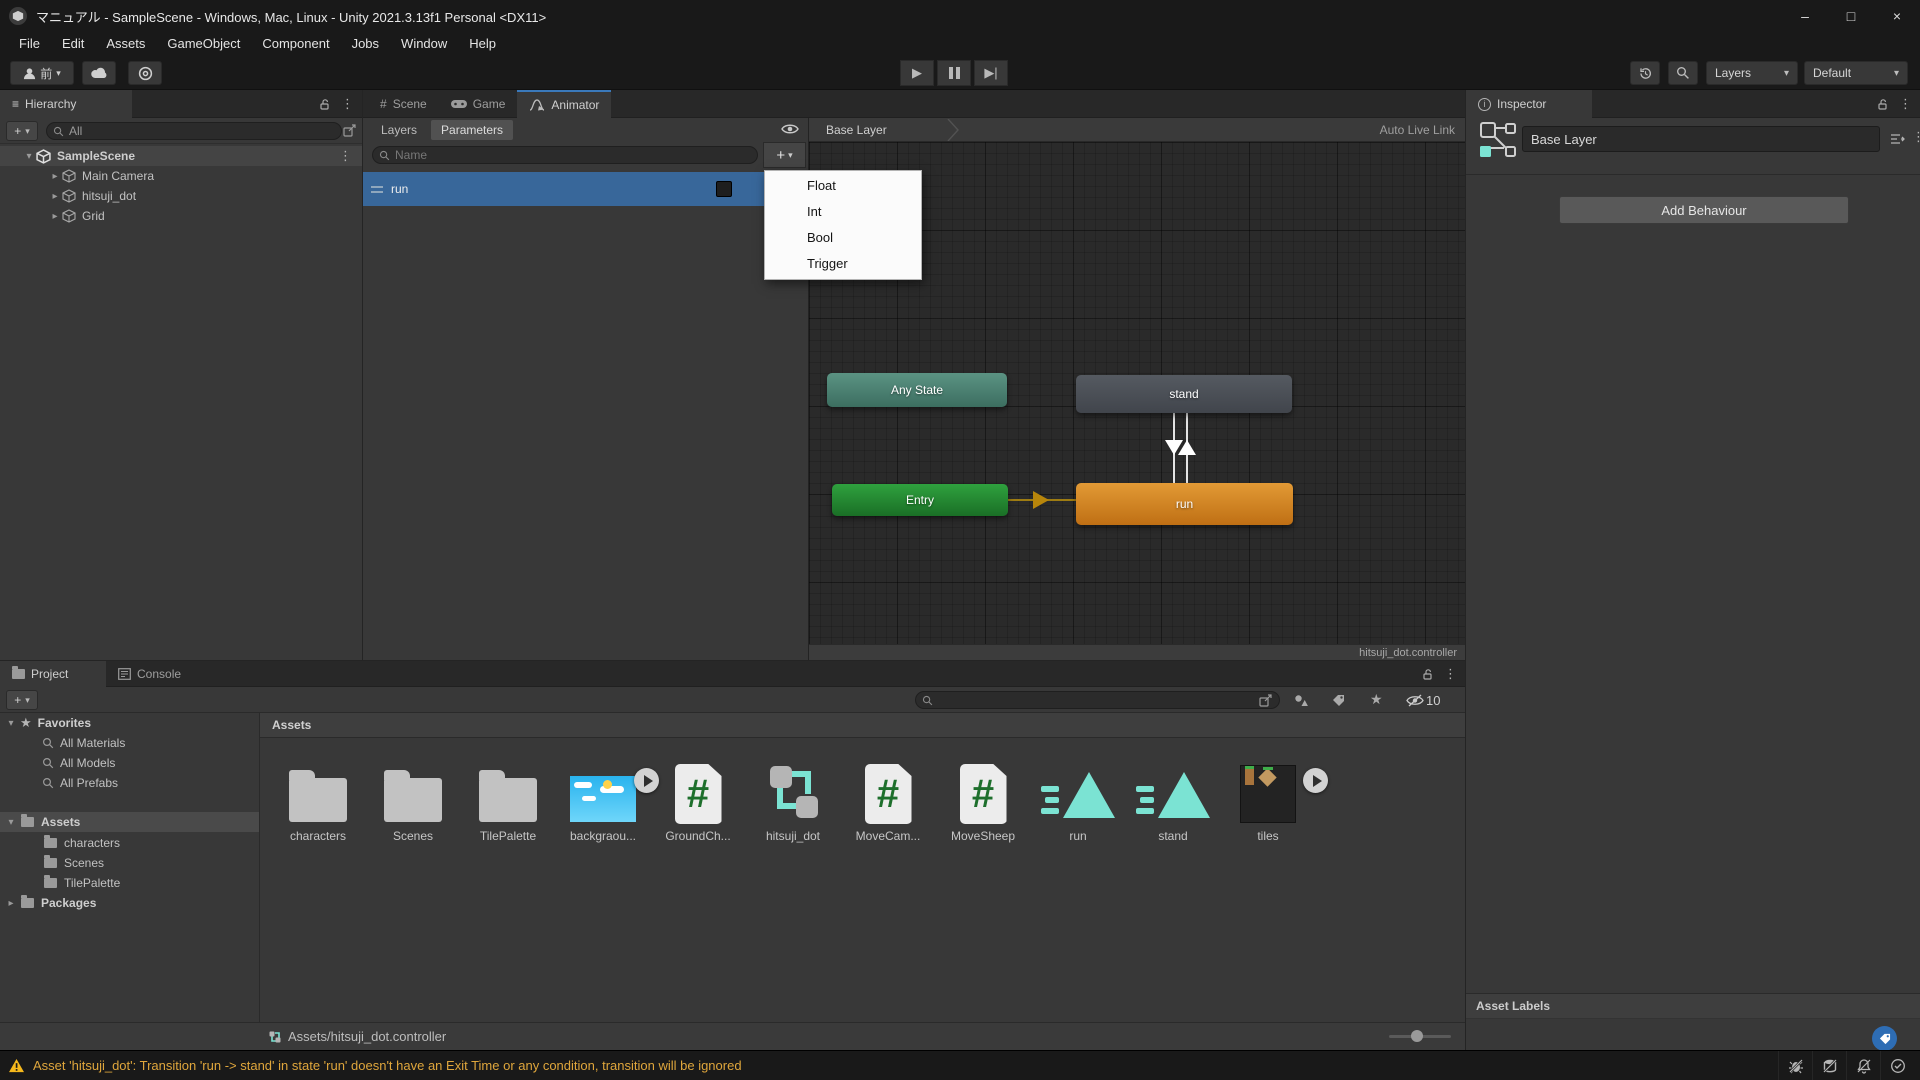 The width and height of the screenshot is (1920, 1080). I want to click on pick-search-icon, so click(1266, 700).